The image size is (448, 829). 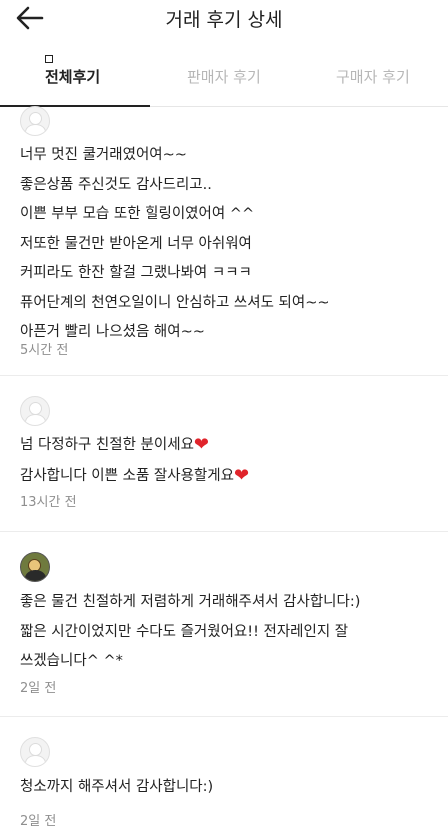 What do you see at coordinates (224, 773) in the screenshot?
I see `review-item: 청소까지 해주셔서 감사합니다:) 2일 전` at bounding box center [224, 773].